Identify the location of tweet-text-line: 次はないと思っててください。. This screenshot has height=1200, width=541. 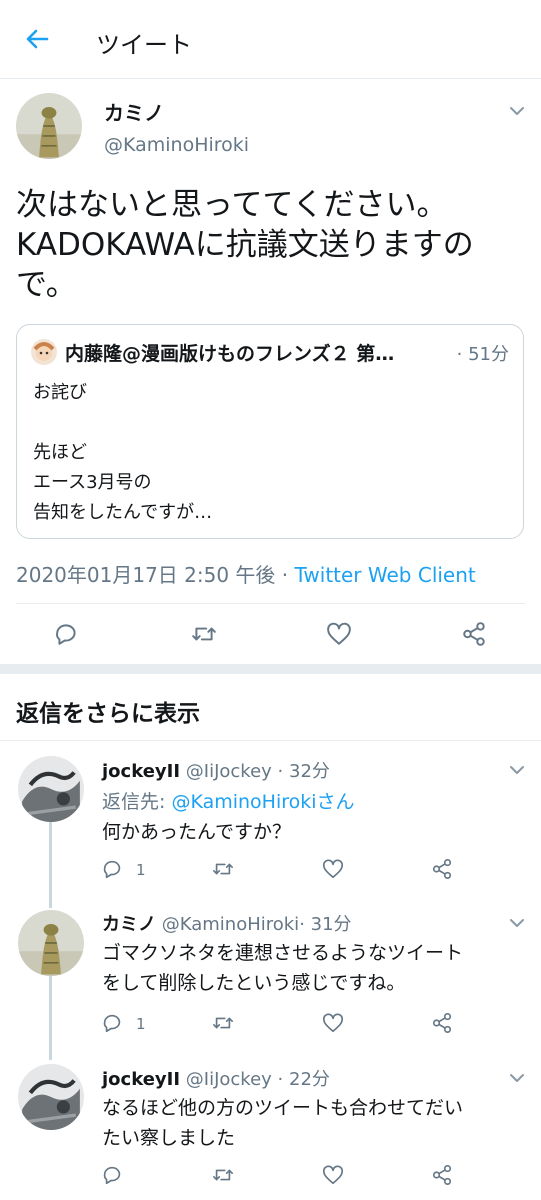
(232, 205).